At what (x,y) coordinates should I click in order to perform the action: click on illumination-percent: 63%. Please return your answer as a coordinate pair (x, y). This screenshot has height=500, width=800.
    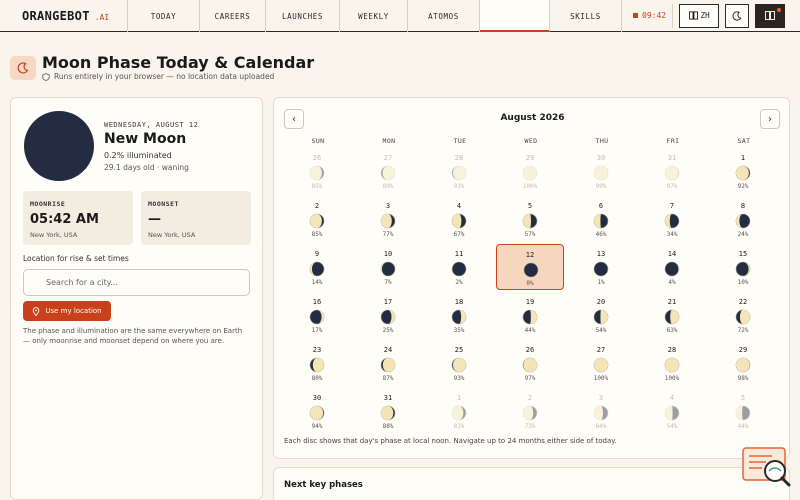
    Looking at the image, I should click on (672, 330).